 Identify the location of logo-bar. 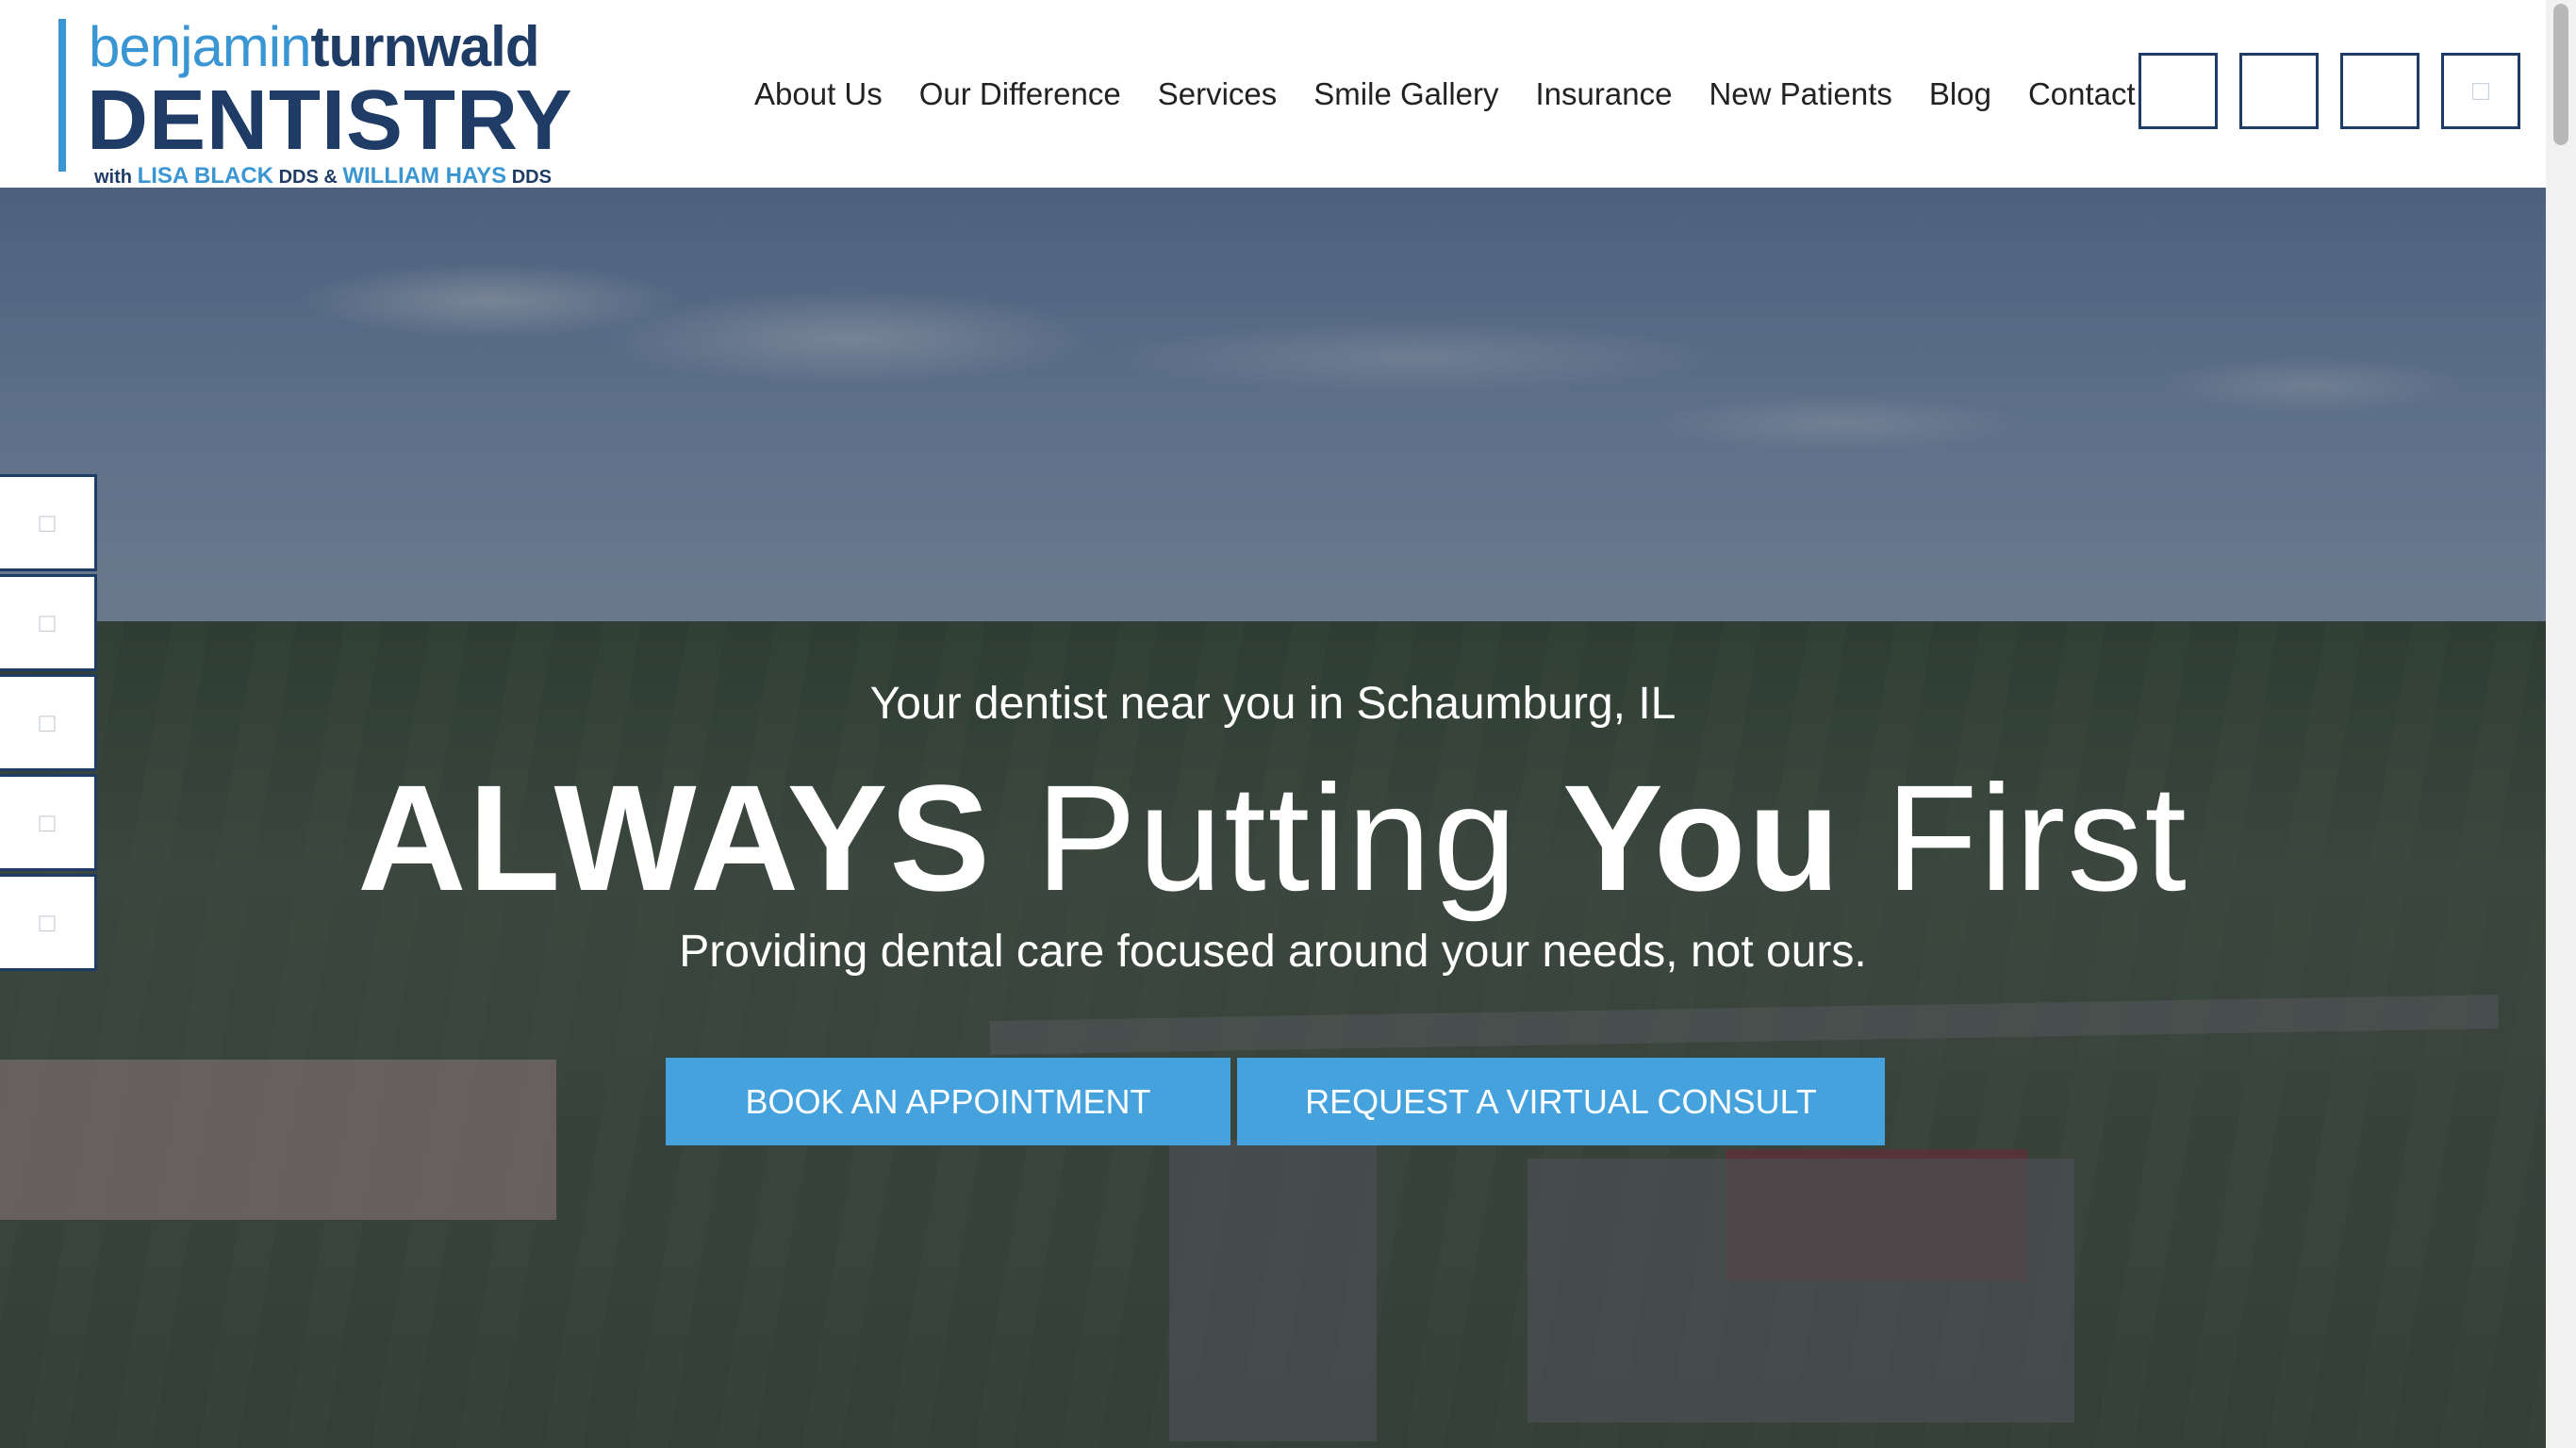
(62, 95).